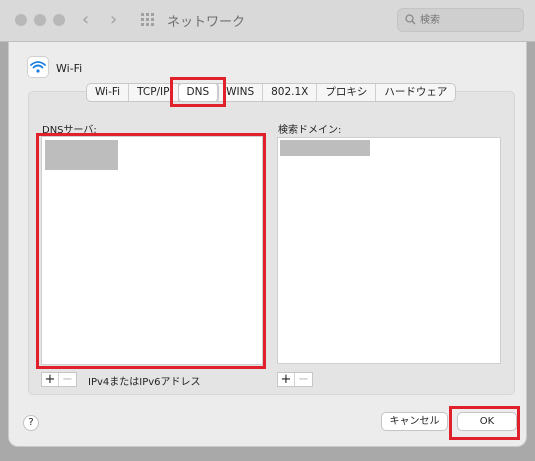 The width and height of the screenshot is (535, 461). What do you see at coordinates (40, 20) in the screenshot?
I see `minimize-window-button` at bounding box center [40, 20].